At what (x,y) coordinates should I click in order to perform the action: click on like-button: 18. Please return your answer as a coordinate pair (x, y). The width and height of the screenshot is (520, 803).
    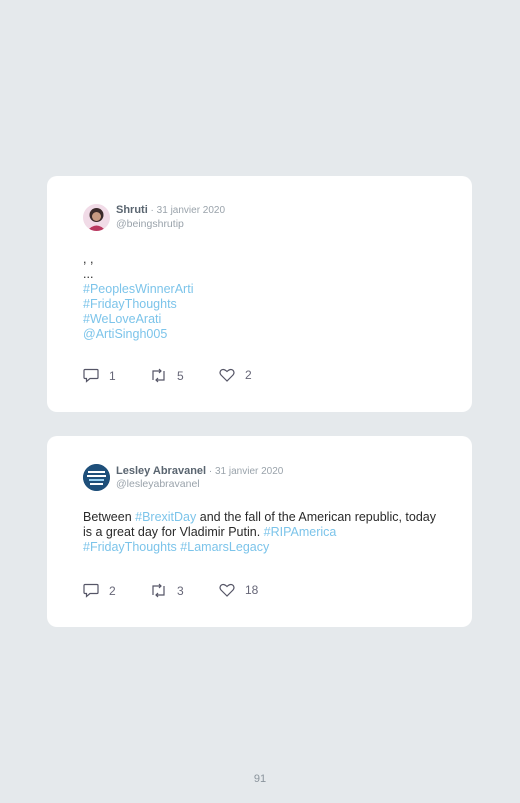
    Looking at the image, I should click on (238, 590).